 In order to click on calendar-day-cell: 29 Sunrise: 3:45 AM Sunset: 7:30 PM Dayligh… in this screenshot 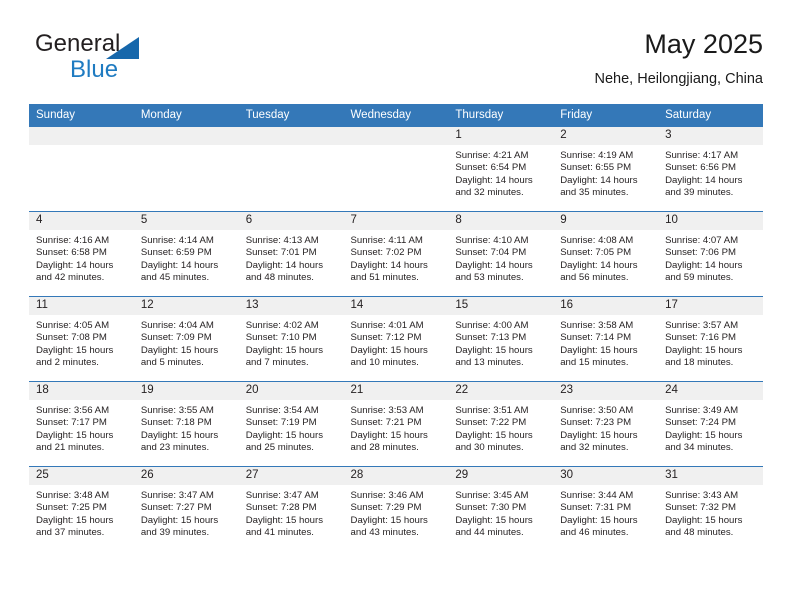, I will do `click(501, 509)`.